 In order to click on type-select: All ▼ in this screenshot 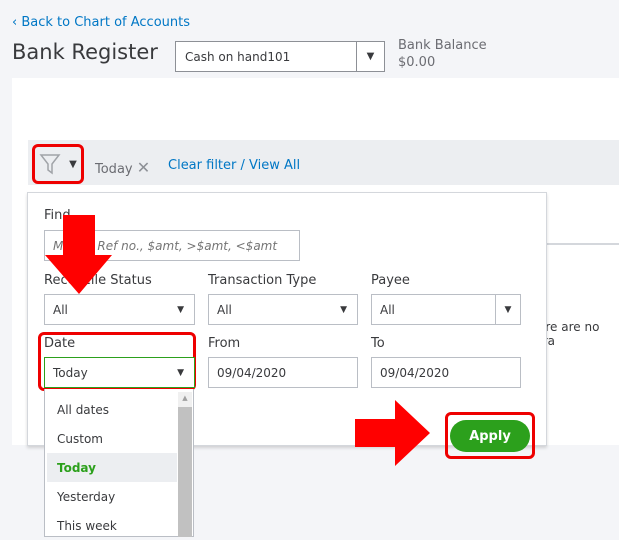, I will do `click(283, 309)`.